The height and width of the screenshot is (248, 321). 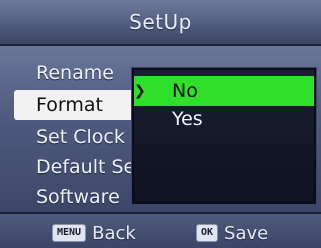 What do you see at coordinates (69, 105) in the screenshot?
I see `menu-item-label: Format` at bounding box center [69, 105].